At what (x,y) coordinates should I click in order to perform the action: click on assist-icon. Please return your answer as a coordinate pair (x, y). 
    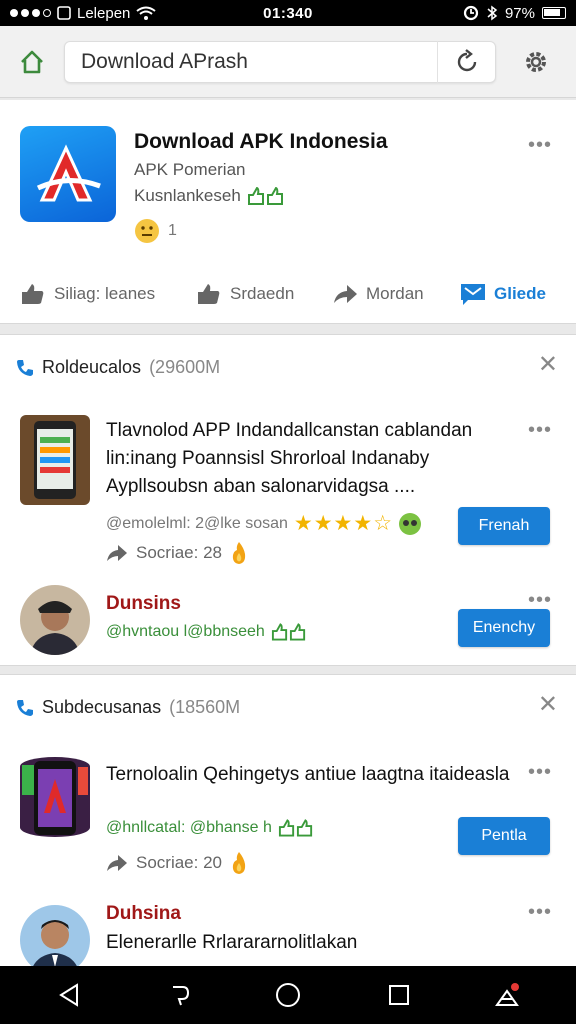
    Looking at the image, I should click on (507, 994).